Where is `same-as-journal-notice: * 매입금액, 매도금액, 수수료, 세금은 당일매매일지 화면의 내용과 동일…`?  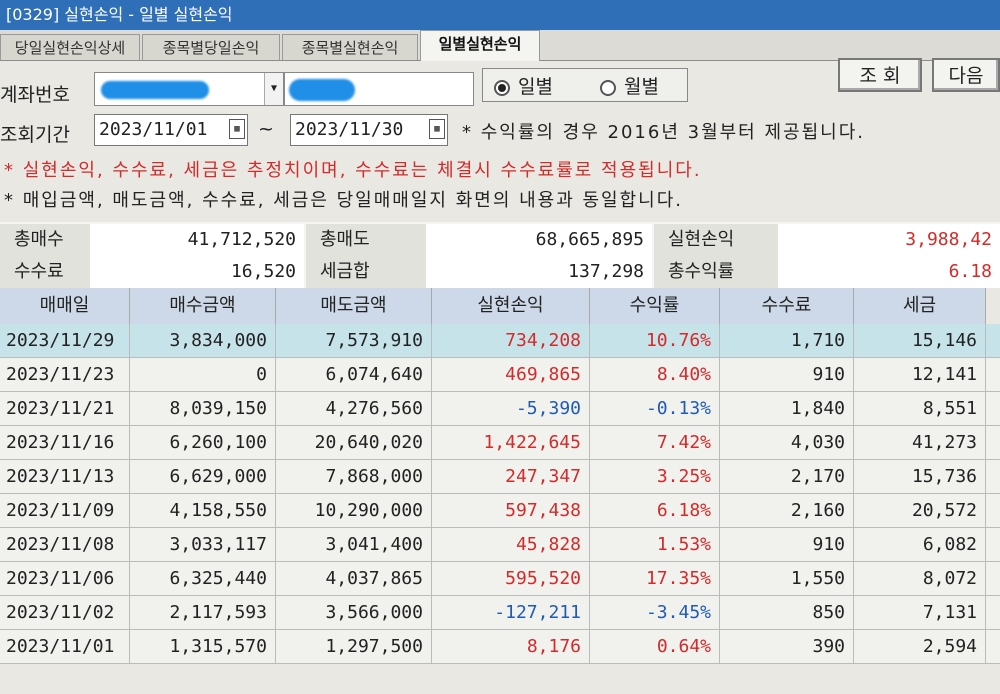 same-as-journal-notice: * 매입금액, 매도금액, 수수료, 세금은 당일매매일지 화면의 내용과 동일… is located at coordinates (344, 200).